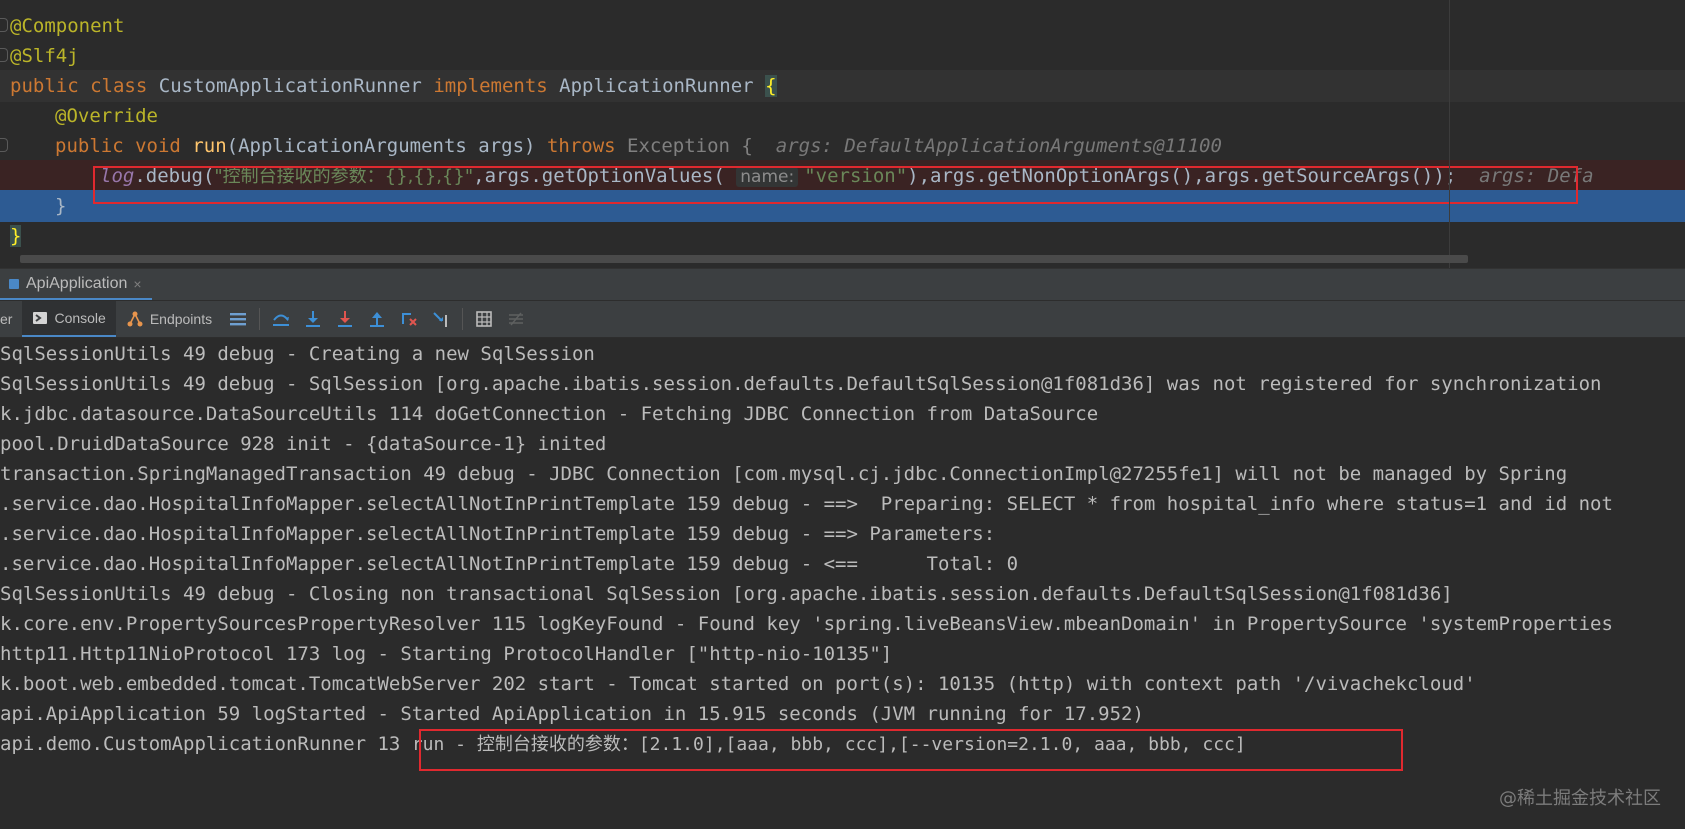 The height and width of the screenshot is (829, 1685). Describe the element at coordinates (842, 56) in the screenshot. I see `code-line-2: @Slf4j` at that location.